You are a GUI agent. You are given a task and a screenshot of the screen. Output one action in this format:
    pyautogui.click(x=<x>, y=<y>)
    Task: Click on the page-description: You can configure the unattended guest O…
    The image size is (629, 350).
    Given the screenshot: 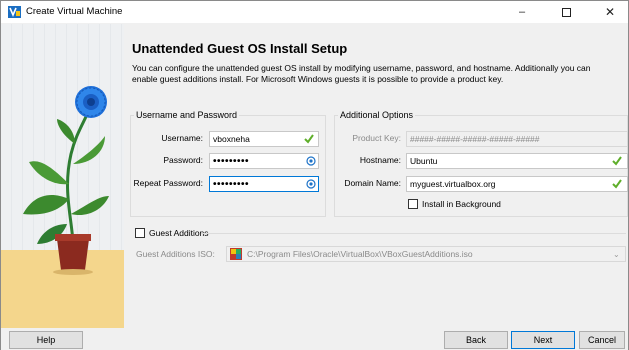 What is the action you would take?
    pyautogui.click(x=361, y=73)
    